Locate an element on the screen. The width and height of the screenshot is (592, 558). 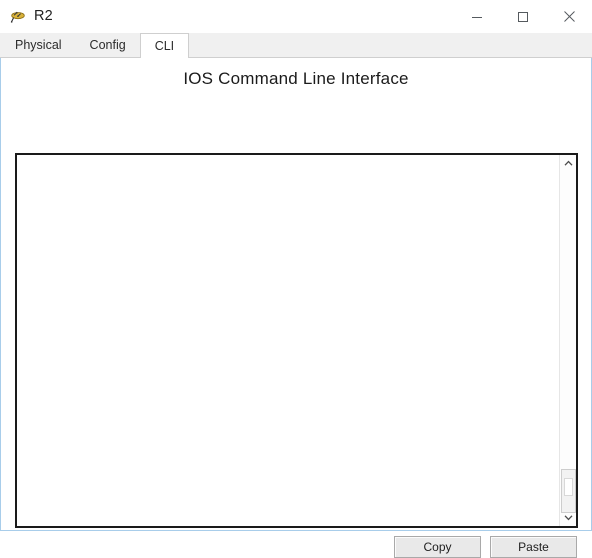
maximize-icon is located at coordinates (523, 16).